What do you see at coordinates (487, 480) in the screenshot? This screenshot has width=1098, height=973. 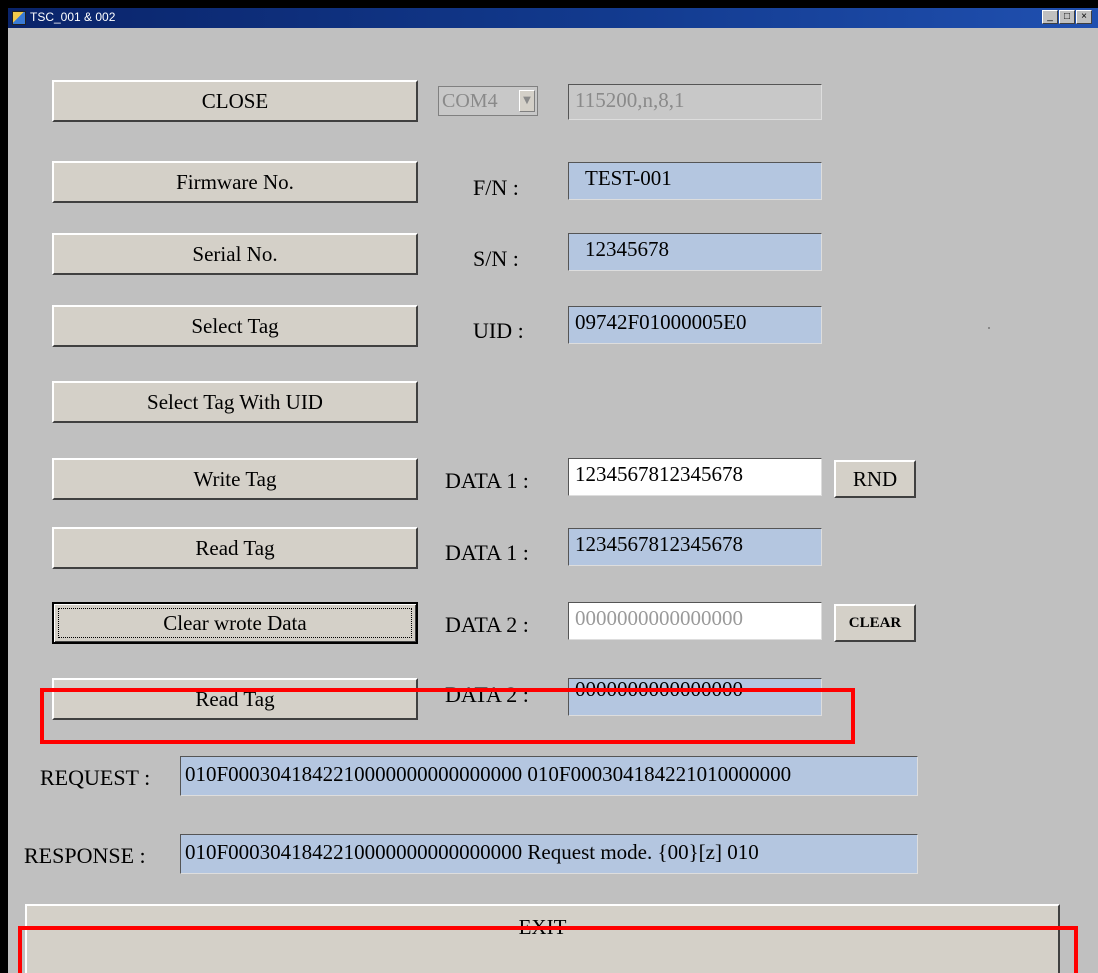 I see `data1-write-label: DATA 1 :` at bounding box center [487, 480].